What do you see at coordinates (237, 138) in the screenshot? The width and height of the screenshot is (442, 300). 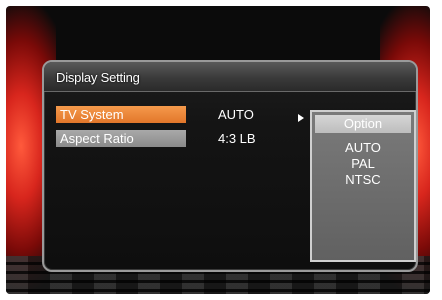 I see `aspect-ratio-value: 4:3 LB` at bounding box center [237, 138].